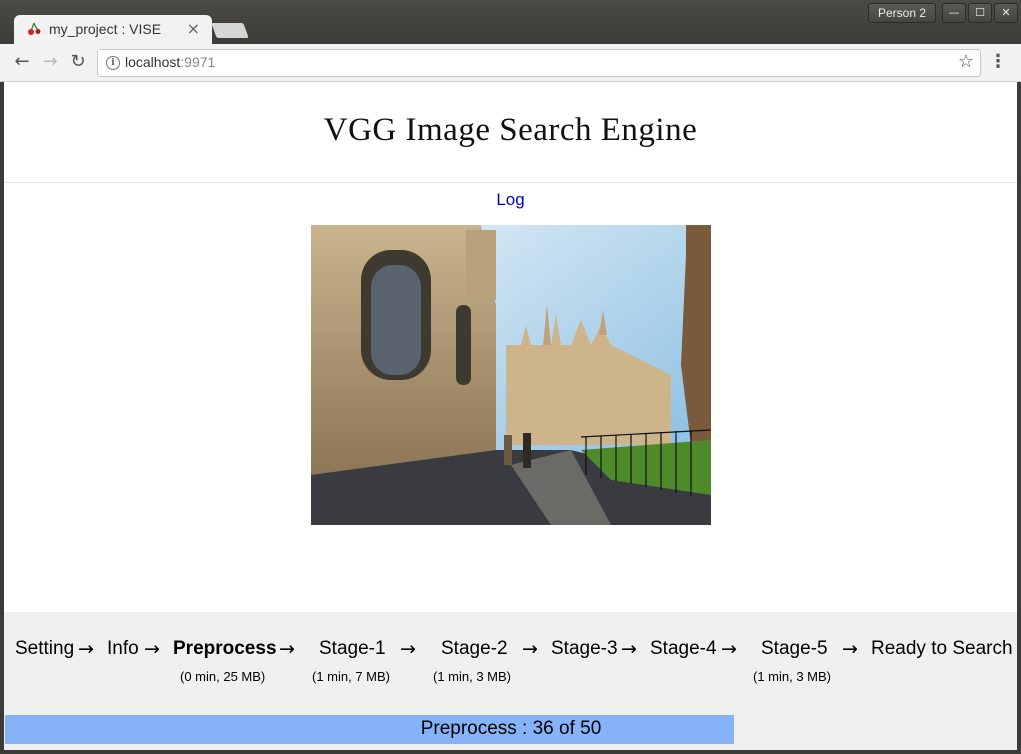  I want to click on log-link: Log, so click(510, 200).